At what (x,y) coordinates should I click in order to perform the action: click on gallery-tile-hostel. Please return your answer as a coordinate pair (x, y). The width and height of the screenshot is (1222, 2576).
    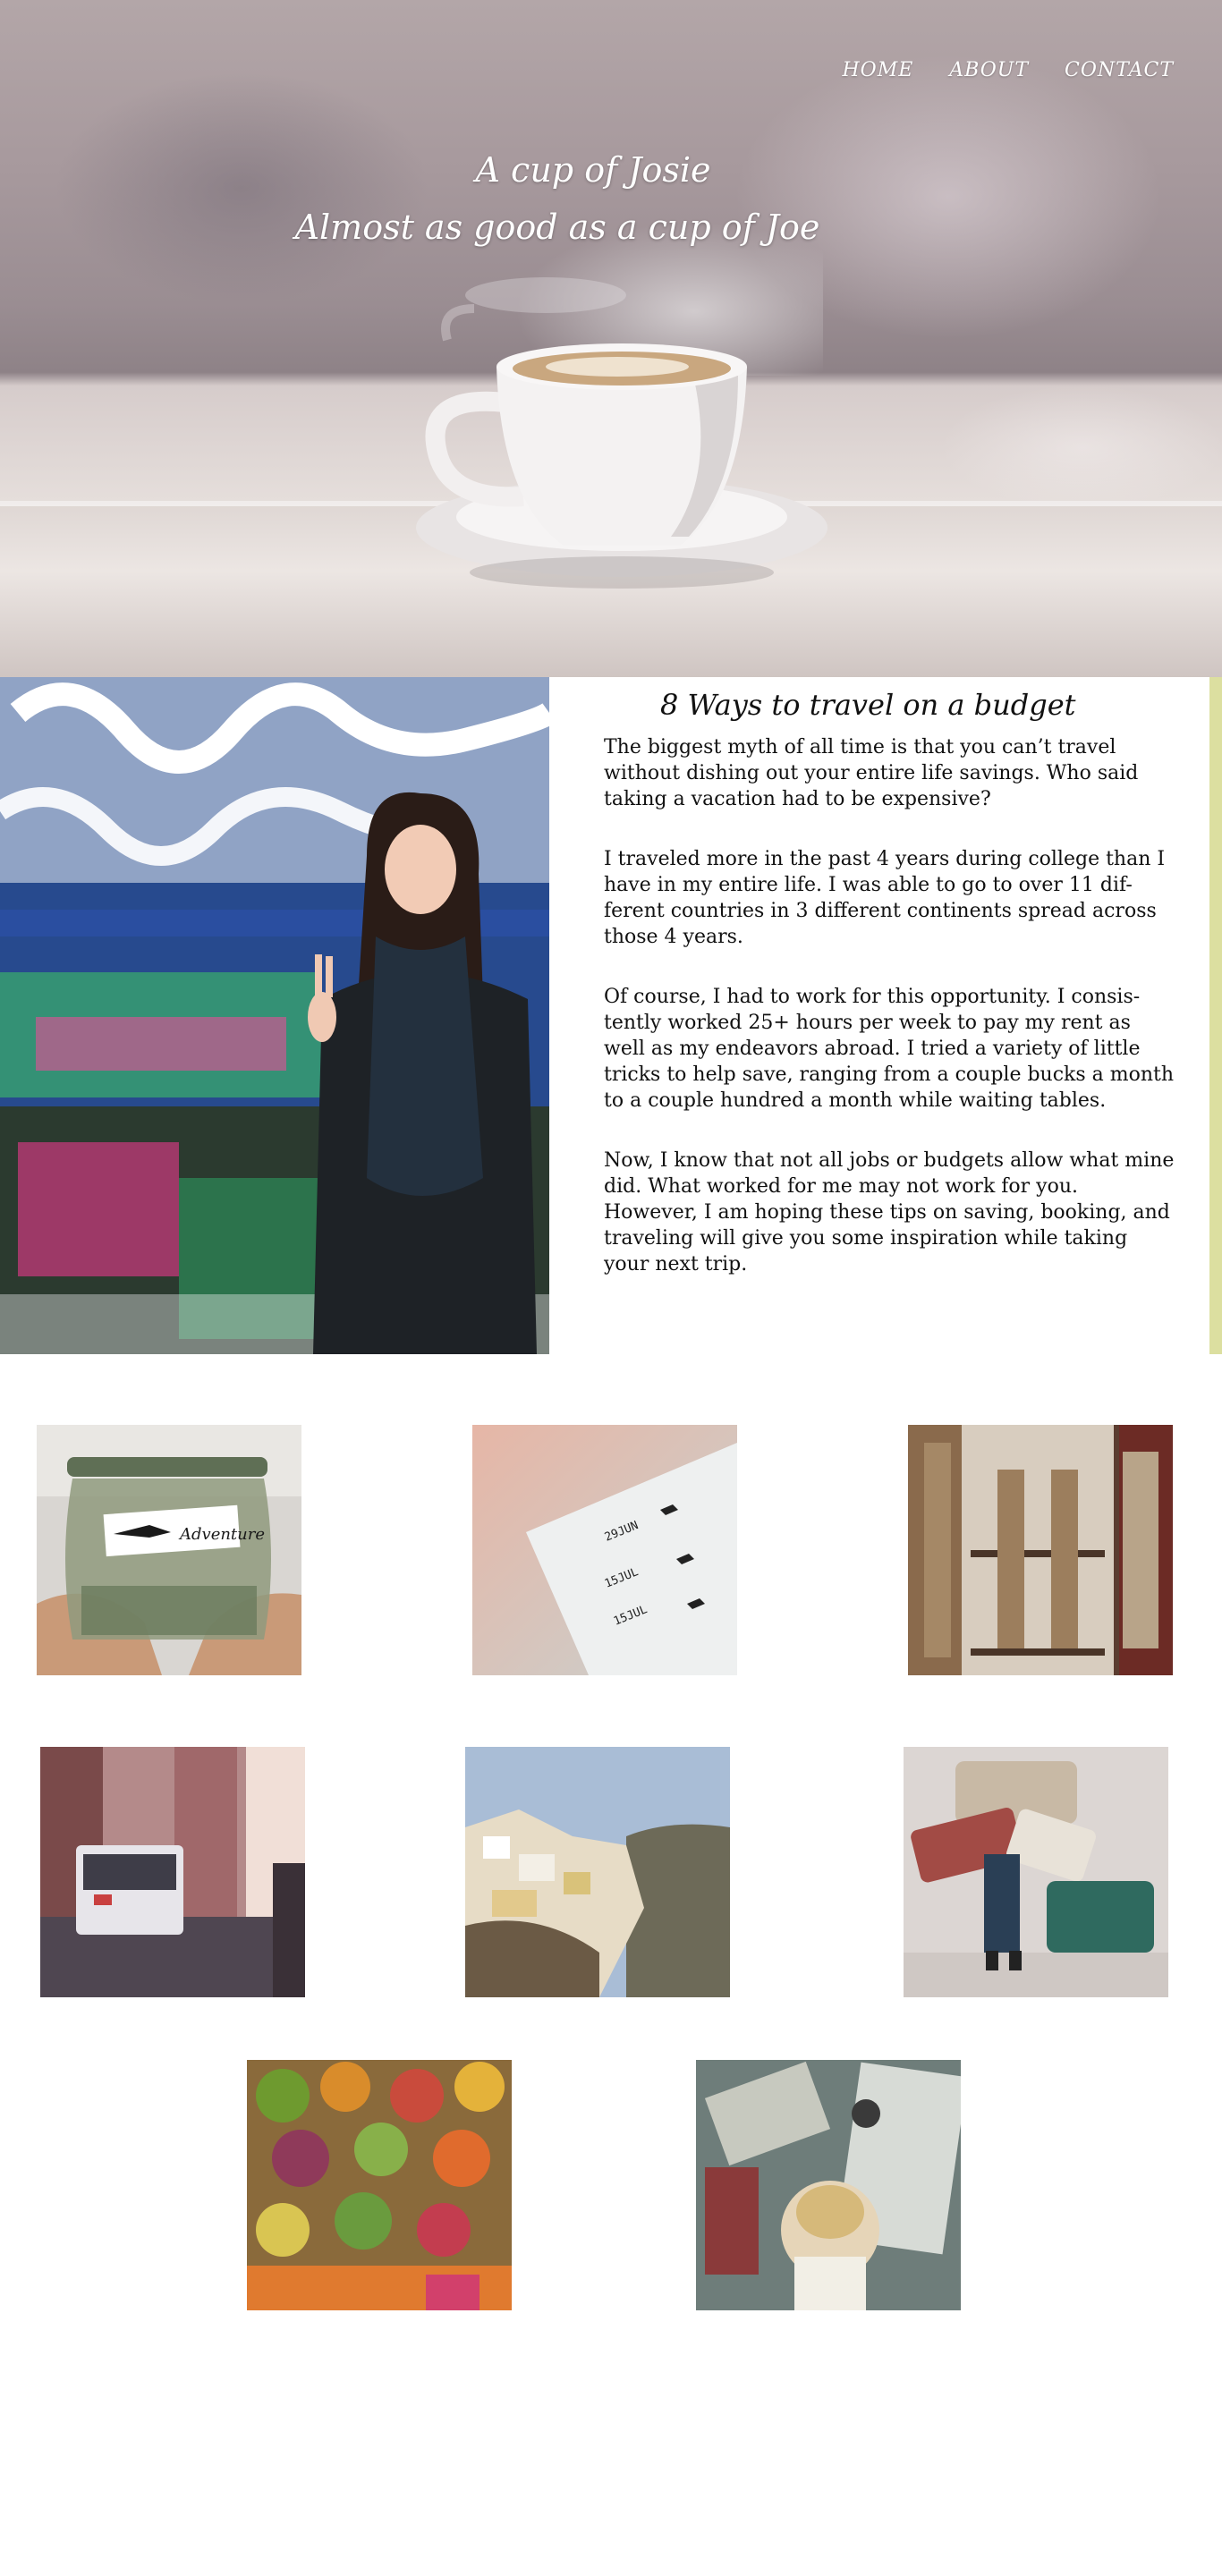
    Looking at the image, I should click on (1040, 1550).